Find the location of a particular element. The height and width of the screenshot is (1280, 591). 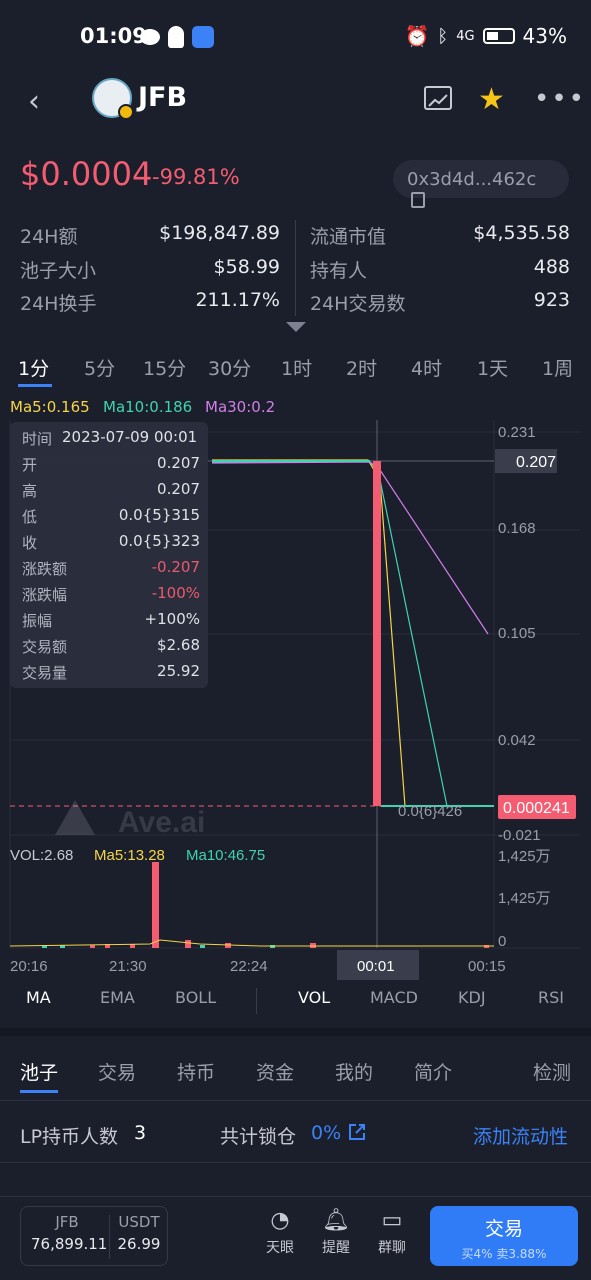

chart-icon is located at coordinates (438, 98).